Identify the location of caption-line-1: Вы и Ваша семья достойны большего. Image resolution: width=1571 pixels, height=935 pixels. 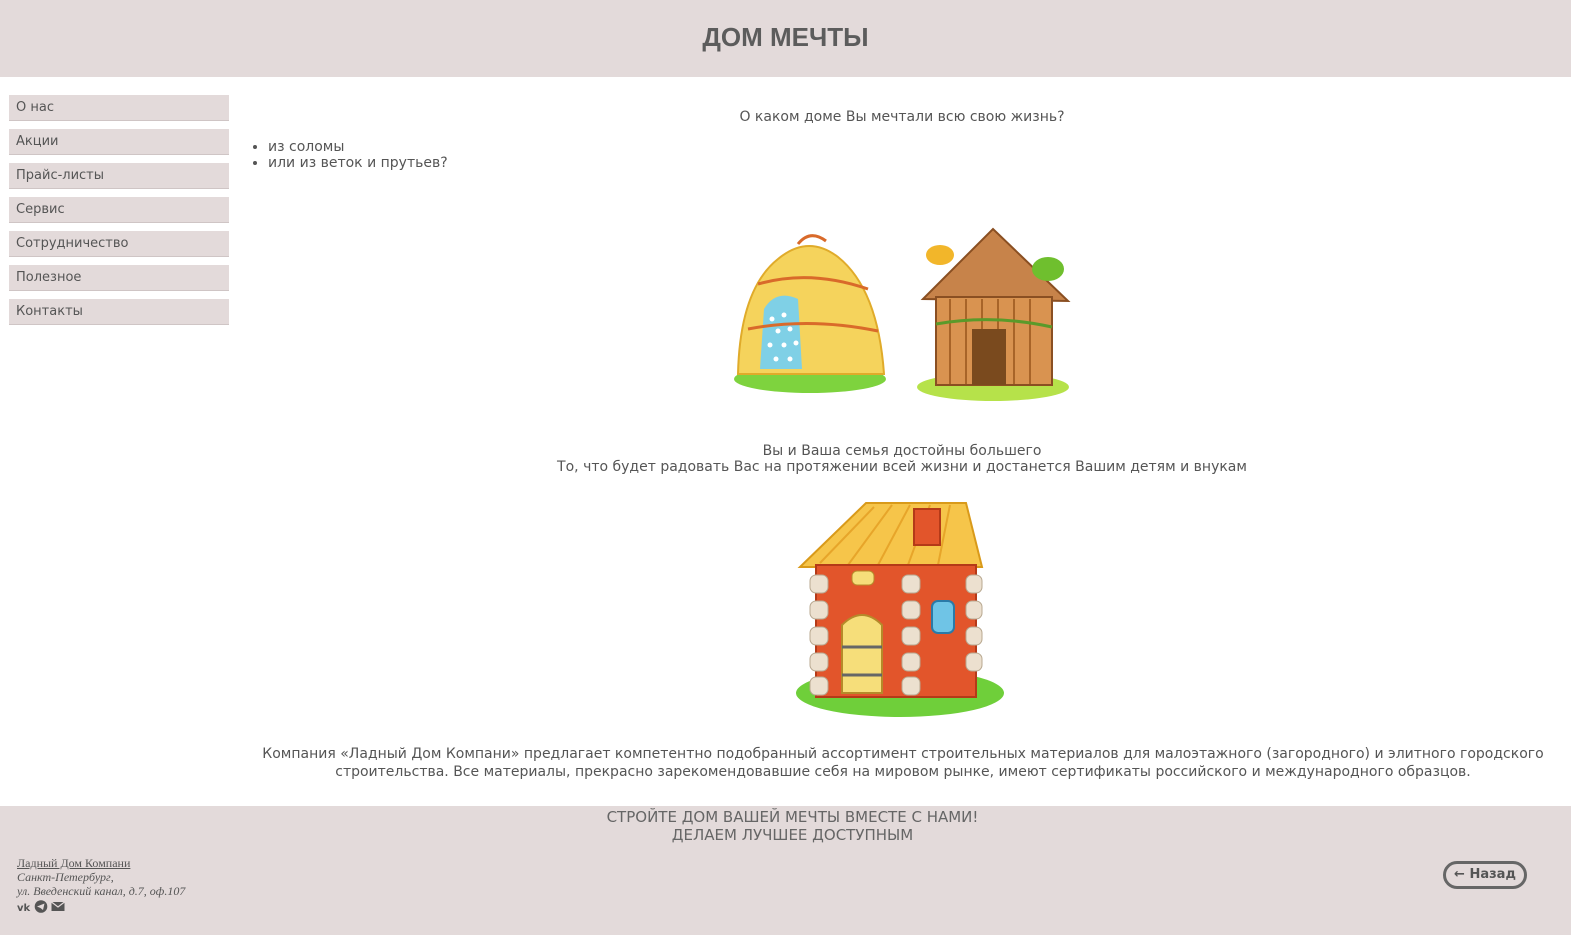
(902, 451).